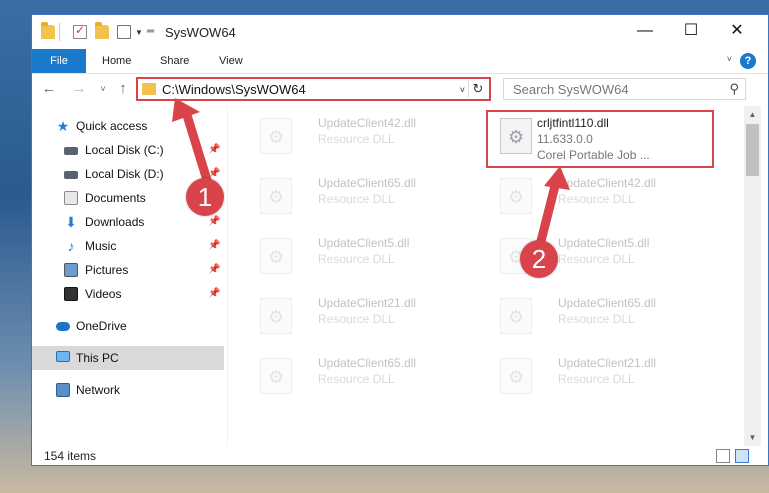 This screenshot has height=493, width=769. Describe the element at coordinates (539, 259) in the screenshot. I see `step-2-badge: 2` at that location.